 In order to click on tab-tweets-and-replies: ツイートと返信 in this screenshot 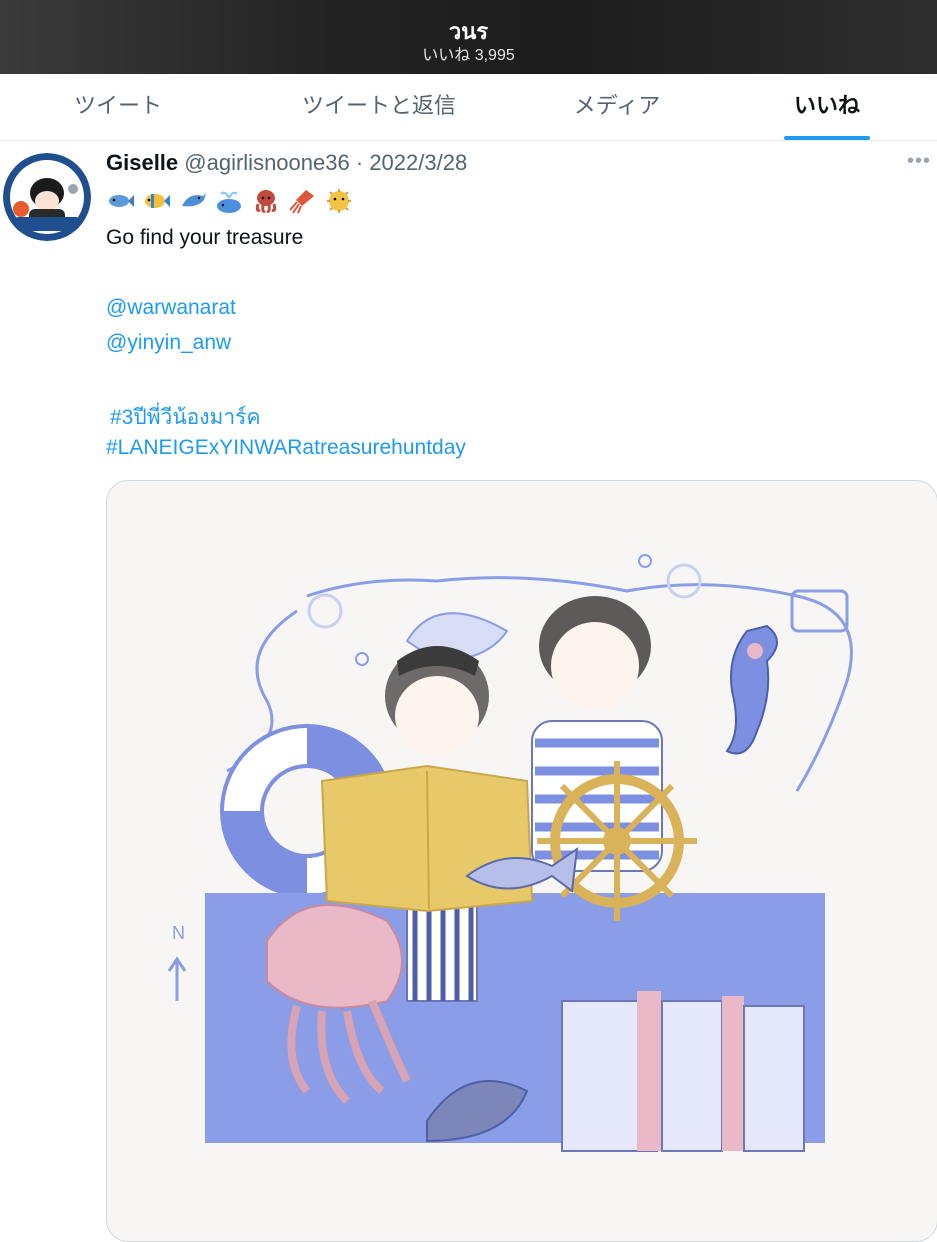, I will do `click(379, 107)`.